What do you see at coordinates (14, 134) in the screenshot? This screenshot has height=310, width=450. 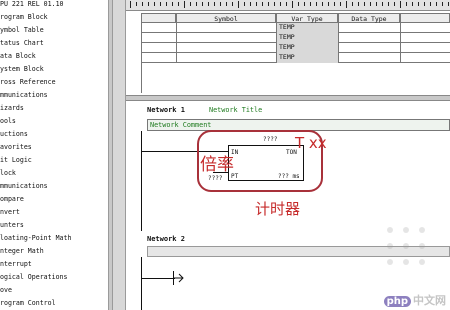 I see `tree-item: uctions` at bounding box center [14, 134].